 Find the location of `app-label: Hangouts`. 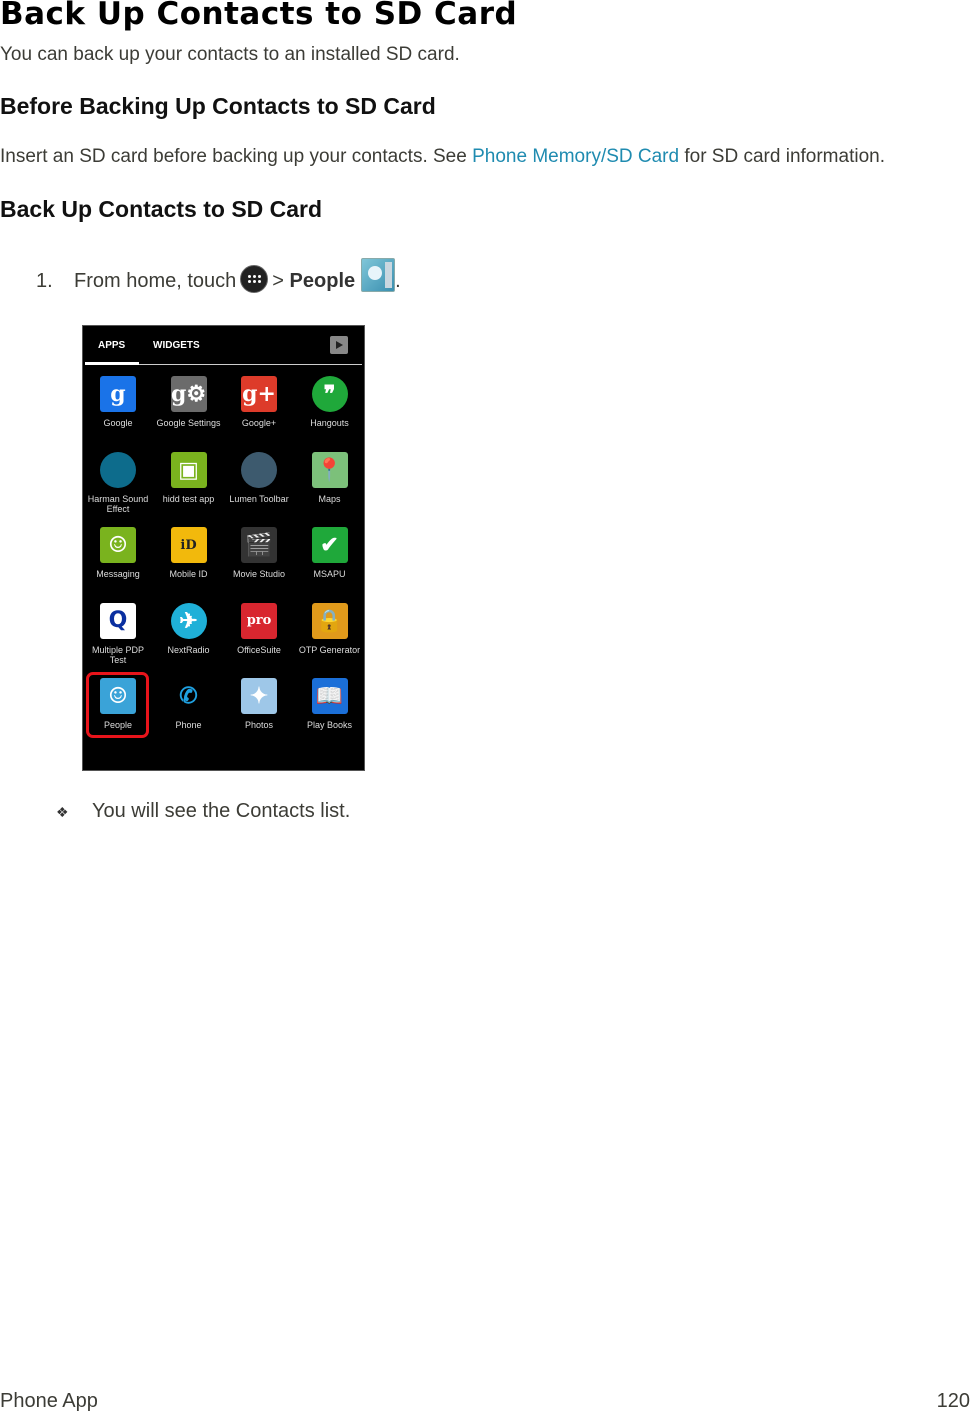

app-label: Hangouts is located at coordinates (329, 423).